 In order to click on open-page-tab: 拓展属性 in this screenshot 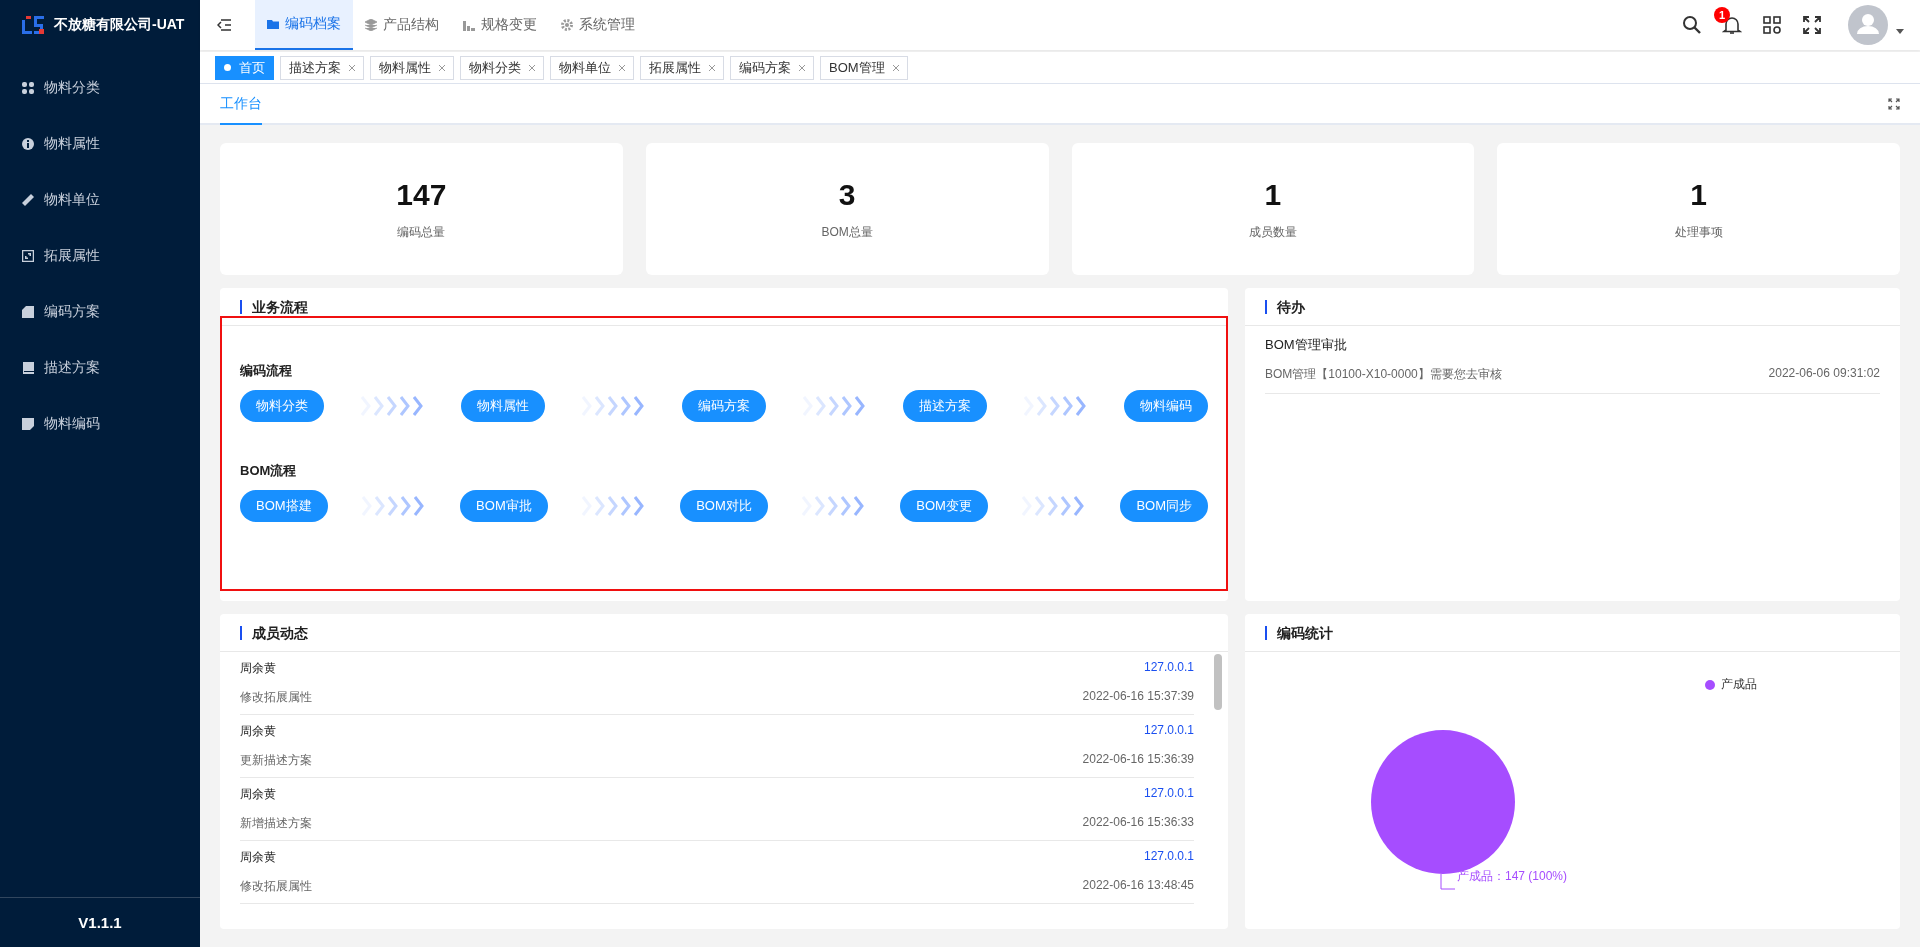, I will do `click(682, 67)`.